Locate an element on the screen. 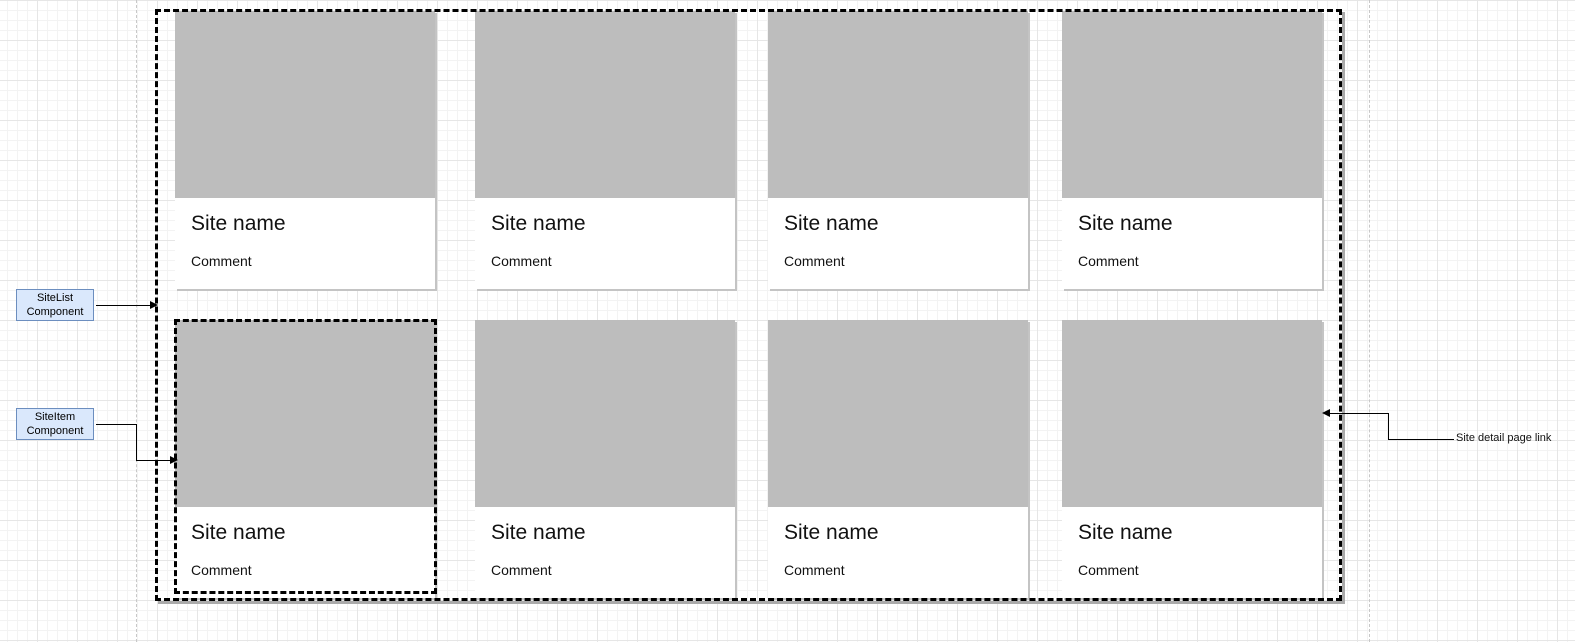  siteitem-component-label: SiteItem Component is located at coordinates (55, 424).